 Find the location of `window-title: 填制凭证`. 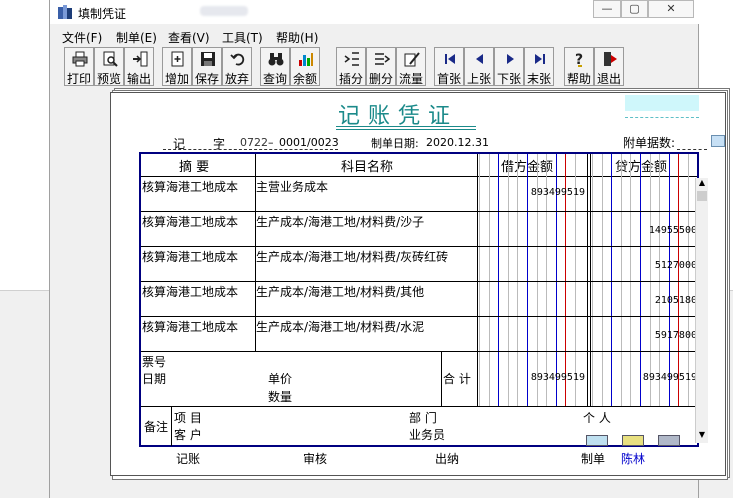

window-title: 填制凭证 is located at coordinates (102, 14).